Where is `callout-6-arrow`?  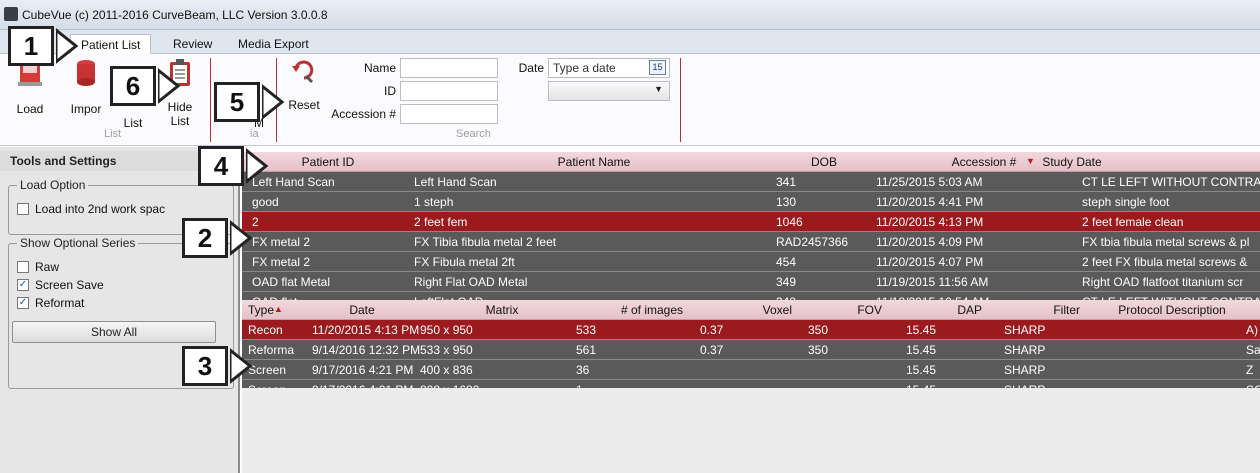
callout-6-arrow is located at coordinates (169, 86).